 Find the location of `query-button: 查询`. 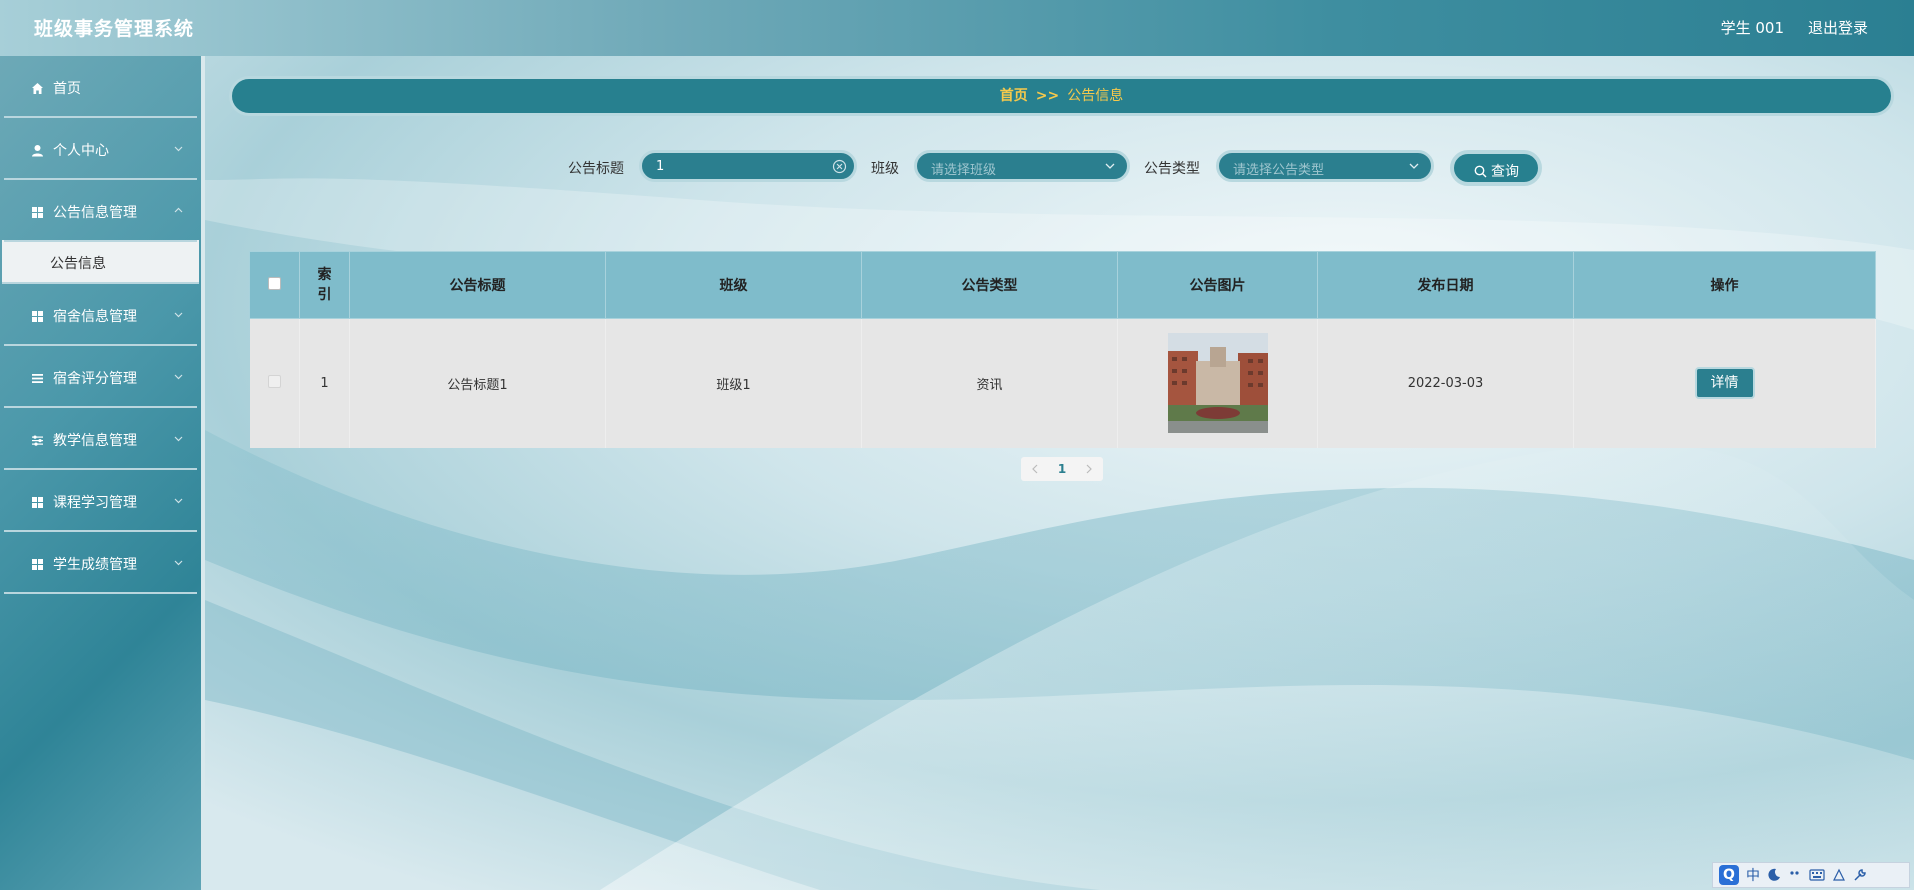

query-button: 查询 is located at coordinates (1496, 168).